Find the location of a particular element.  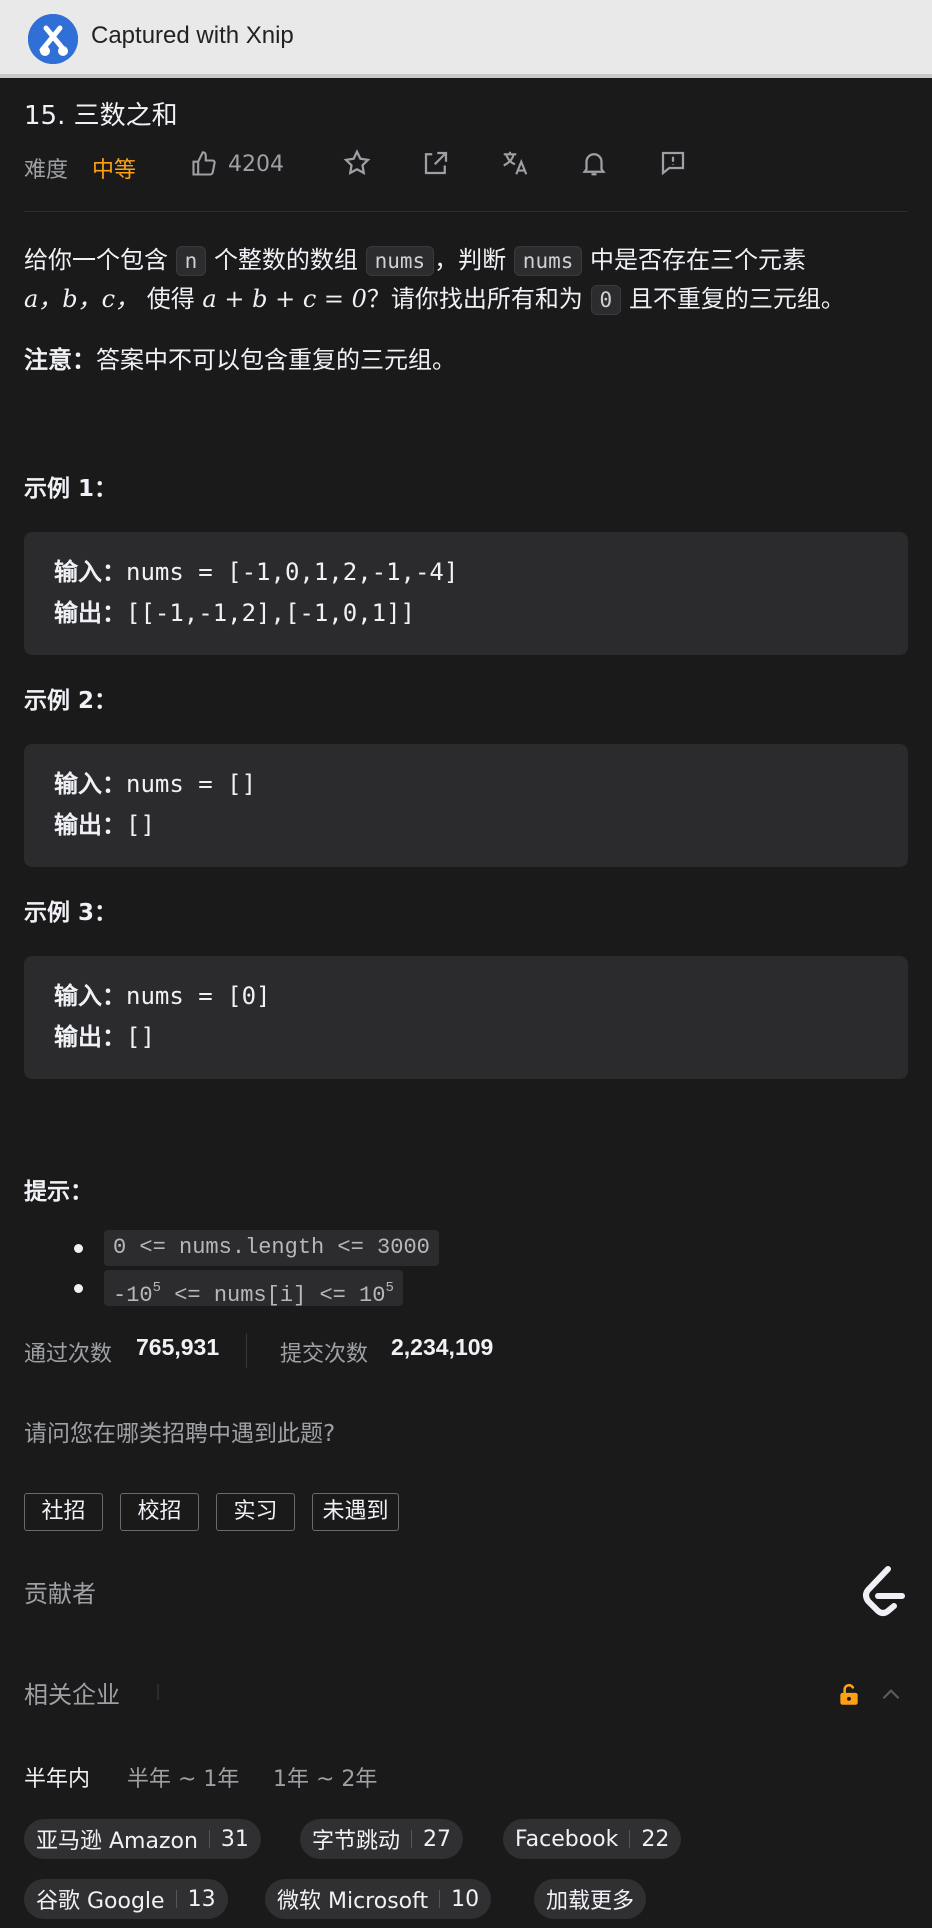

desc-equation: a + b + c = 0 is located at coordinates (284, 299).